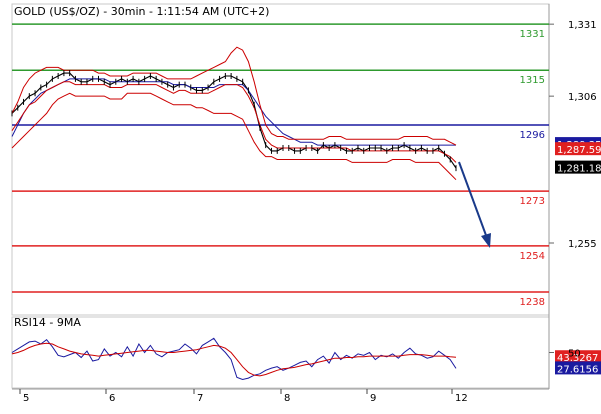 The width and height of the screenshot is (601, 414). I want to click on time-axis-label-5: 12, so click(461, 398).